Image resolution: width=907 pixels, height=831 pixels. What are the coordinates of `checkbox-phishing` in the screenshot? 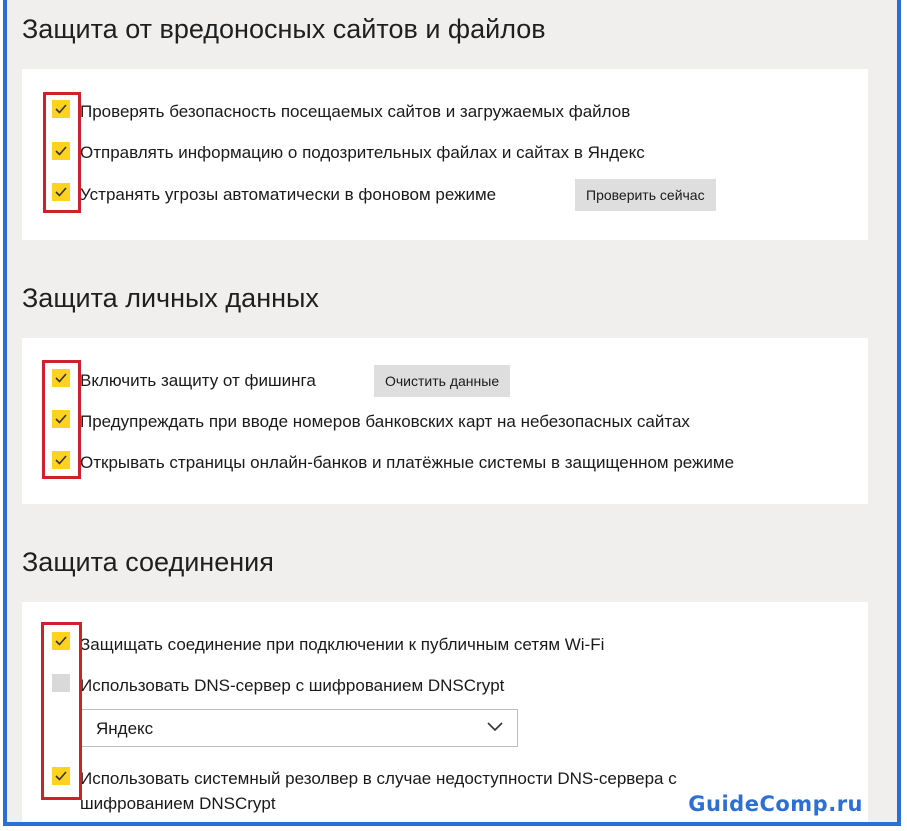 It's located at (61, 378).